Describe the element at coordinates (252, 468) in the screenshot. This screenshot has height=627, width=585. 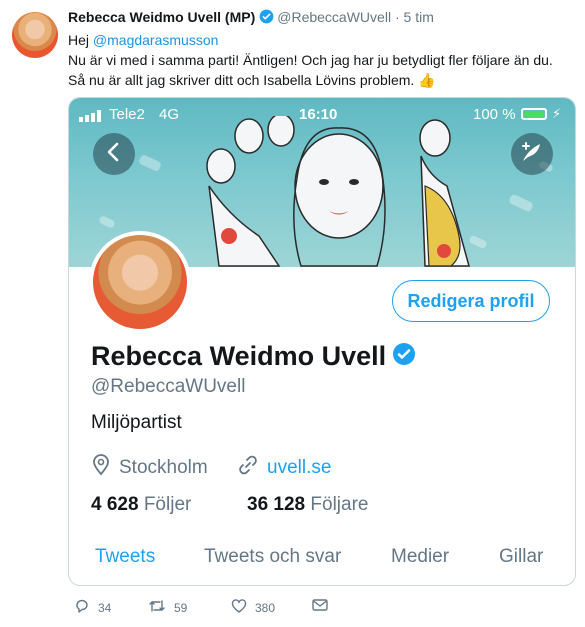
I see `link-icon` at that location.